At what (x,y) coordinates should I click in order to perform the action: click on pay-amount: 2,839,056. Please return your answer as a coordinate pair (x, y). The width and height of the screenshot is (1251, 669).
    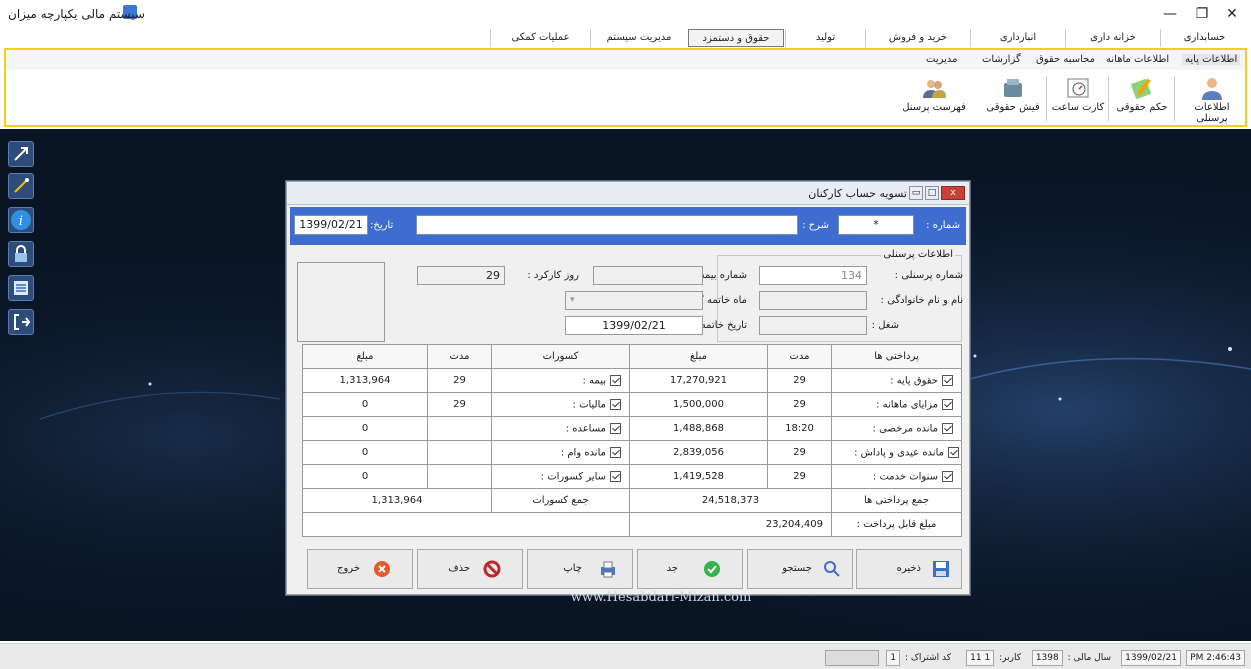
    Looking at the image, I should click on (698, 452).